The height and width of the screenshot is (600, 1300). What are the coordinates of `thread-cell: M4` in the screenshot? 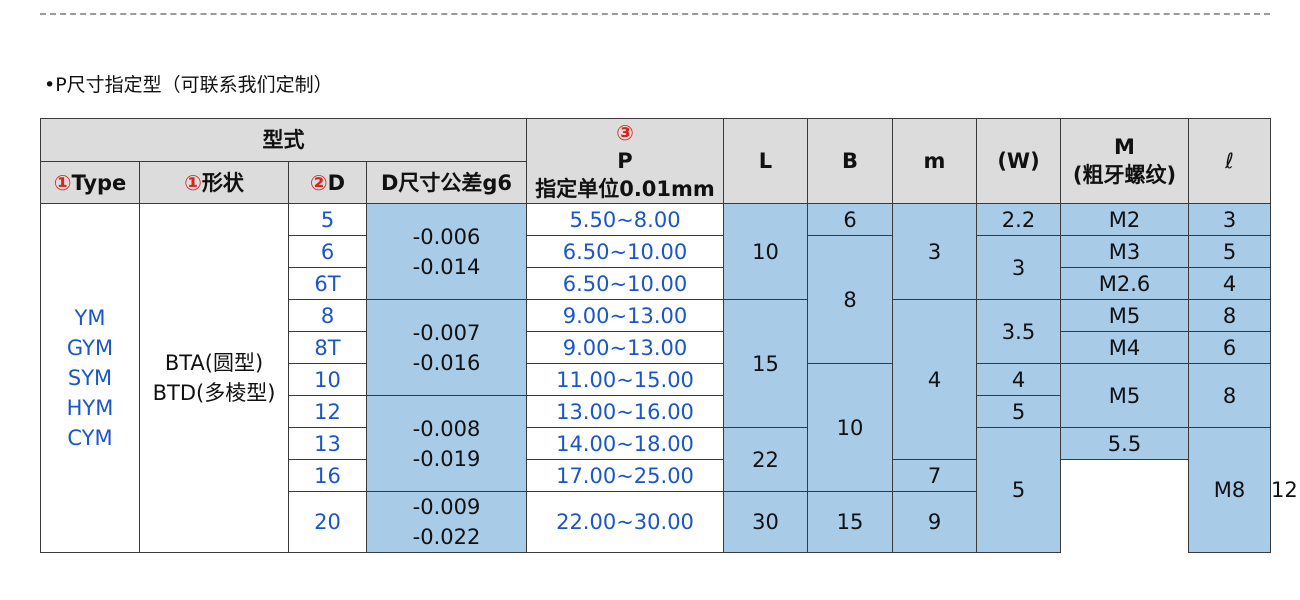 It's located at (1124, 347).